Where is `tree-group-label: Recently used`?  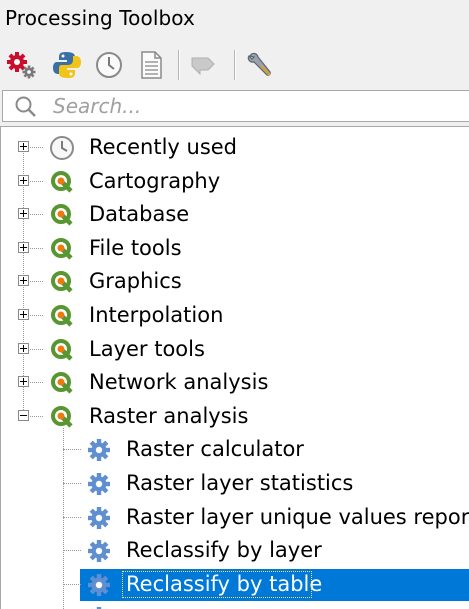
tree-group-label: Recently used is located at coordinates (163, 147).